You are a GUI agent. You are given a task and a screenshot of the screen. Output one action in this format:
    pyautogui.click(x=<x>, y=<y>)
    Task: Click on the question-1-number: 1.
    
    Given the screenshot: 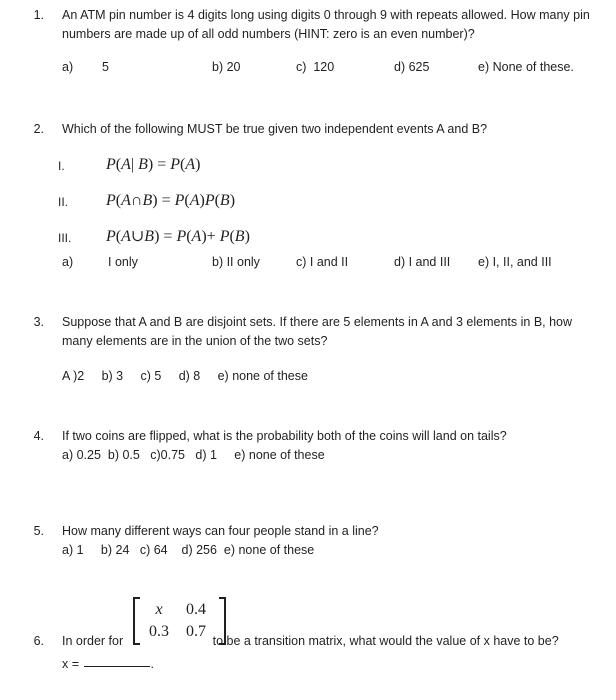 What is the action you would take?
    pyautogui.click(x=38, y=15)
    